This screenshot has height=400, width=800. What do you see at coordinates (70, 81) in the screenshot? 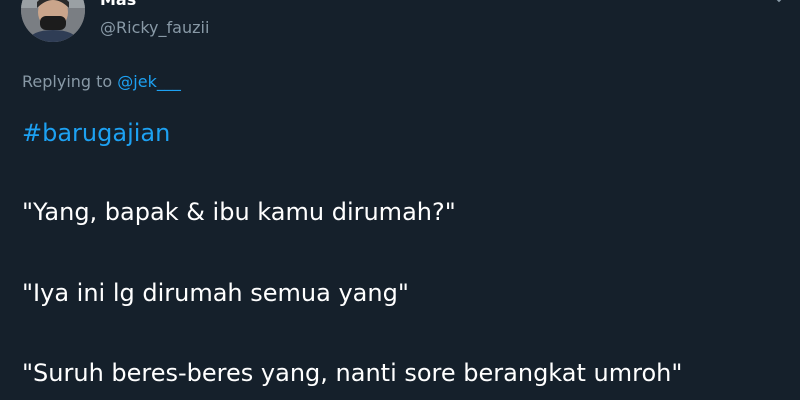
I see `replying-to-label: Replying to` at bounding box center [70, 81].